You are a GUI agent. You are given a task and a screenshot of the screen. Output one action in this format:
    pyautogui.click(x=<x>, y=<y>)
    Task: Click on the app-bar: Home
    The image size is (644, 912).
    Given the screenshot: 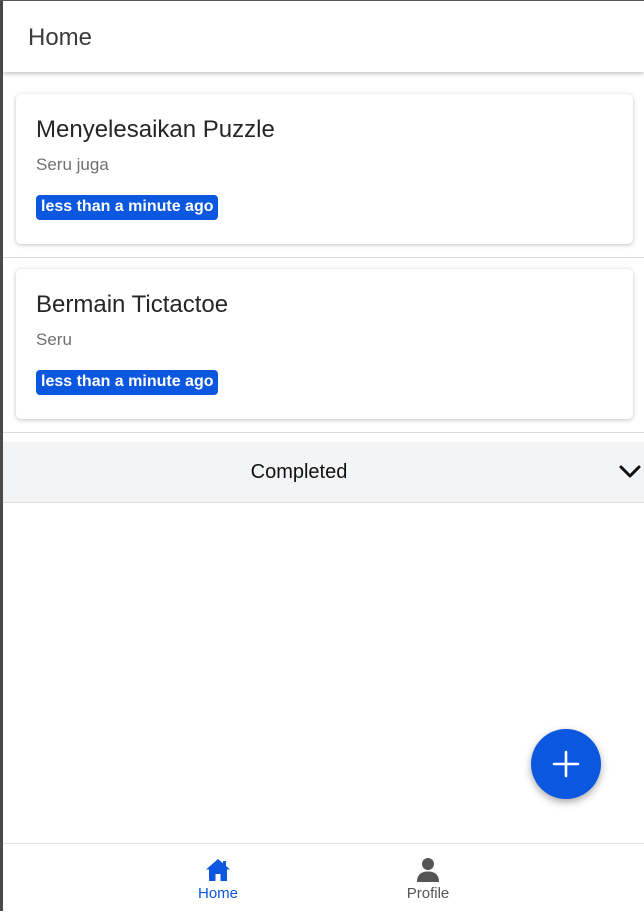 What is the action you would take?
    pyautogui.click(x=323, y=36)
    